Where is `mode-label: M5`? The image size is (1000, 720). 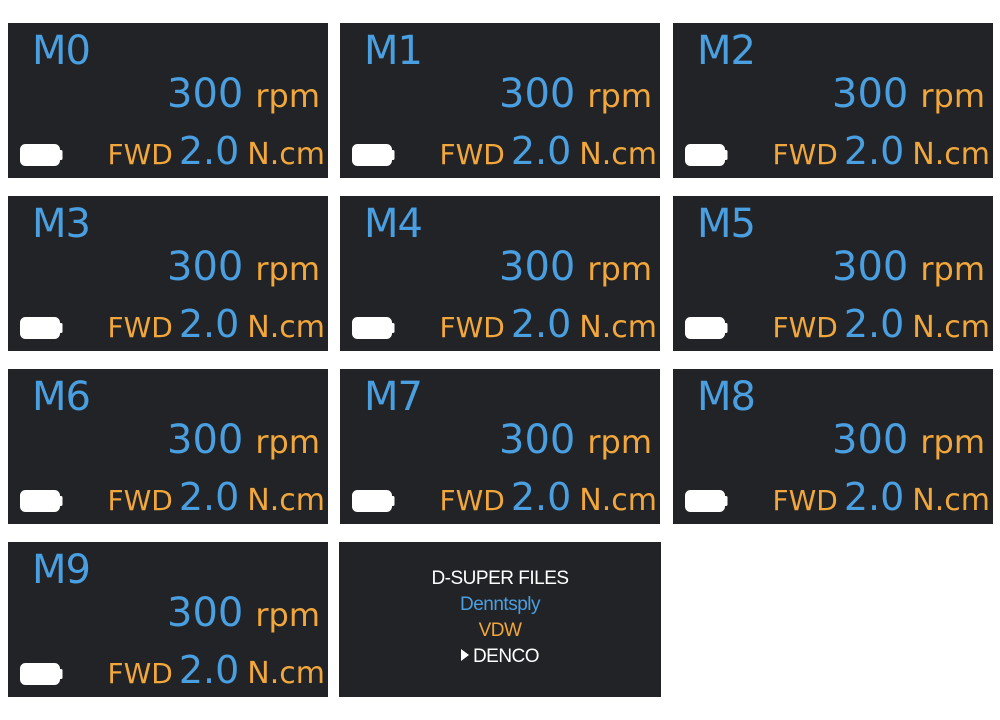 mode-label: M5 is located at coordinates (726, 224).